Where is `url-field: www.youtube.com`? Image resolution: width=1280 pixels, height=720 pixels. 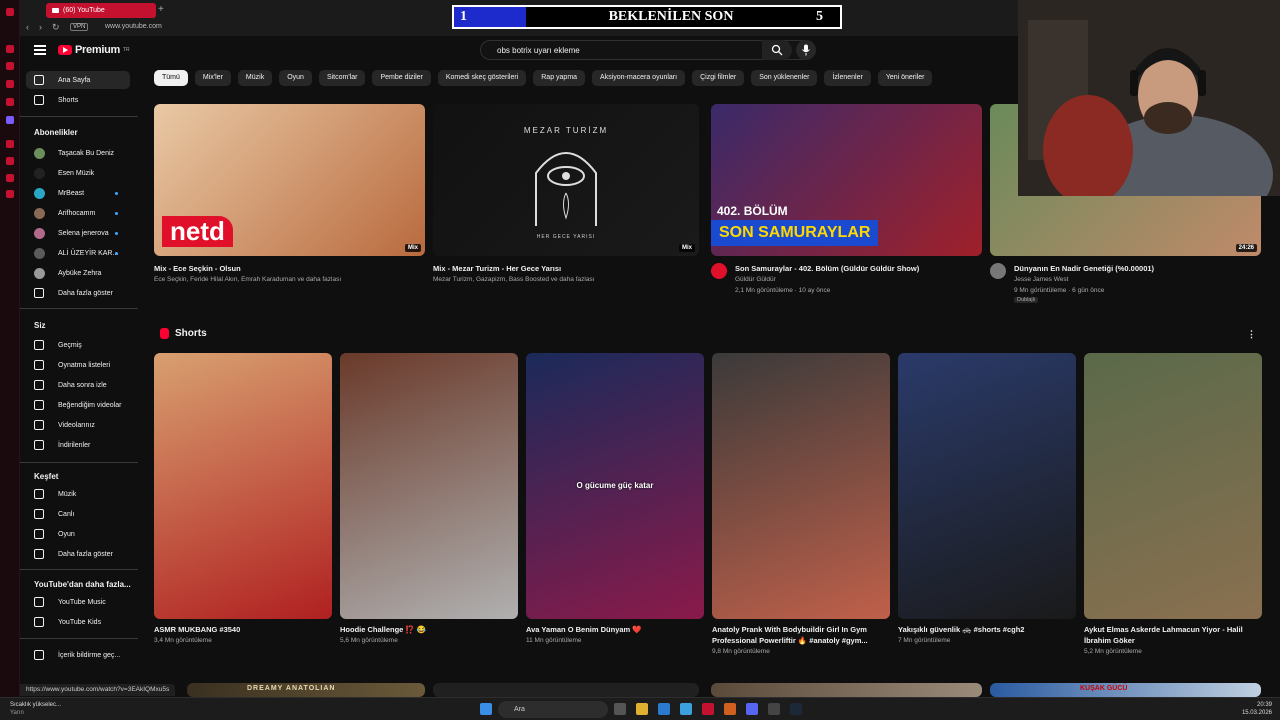
url-field: www.youtube.com is located at coordinates (133, 26).